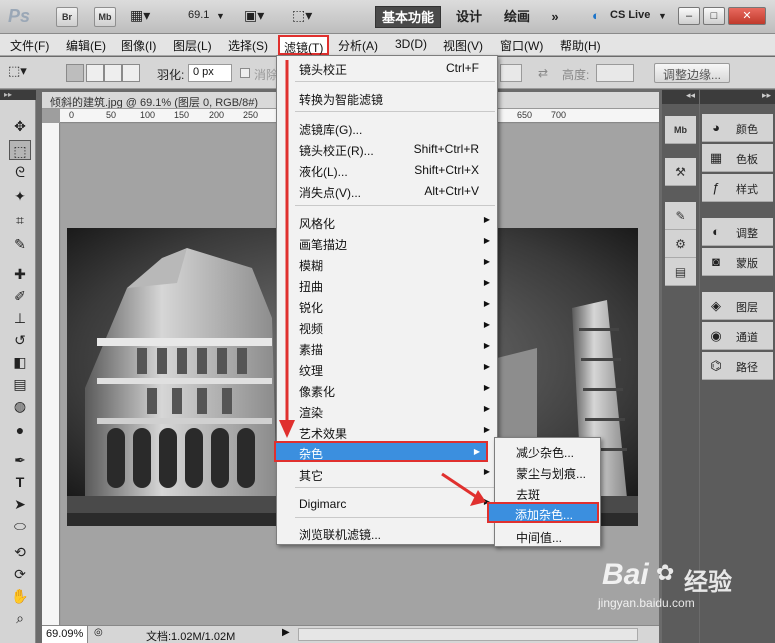 The image size is (775, 643). Describe the element at coordinates (680, 172) in the screenshot. I see `tool-presets-panel-icon: ⚒` at that location.